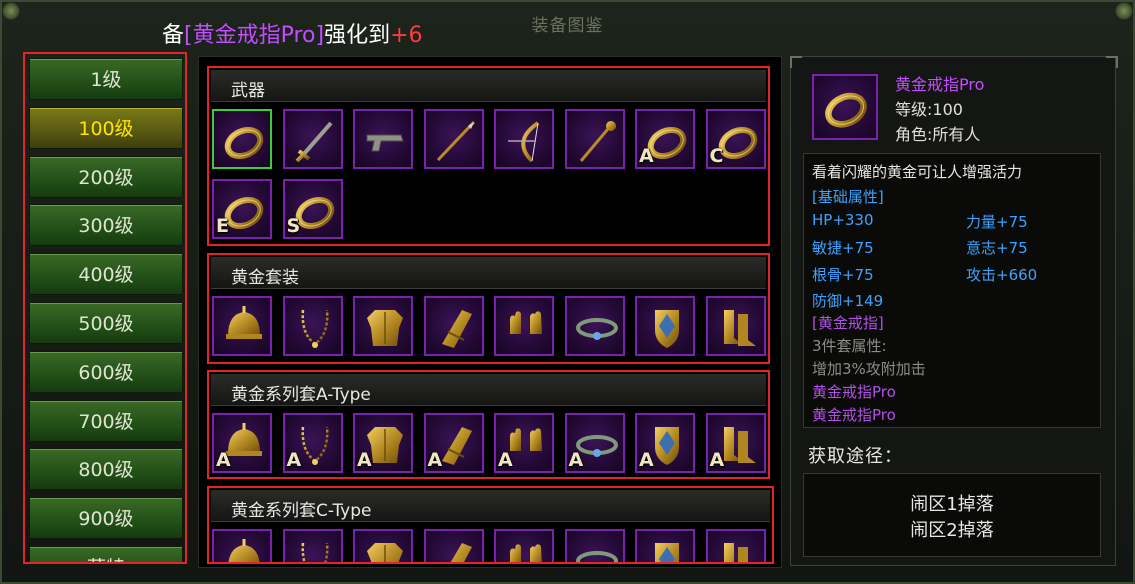 This screenshot has width=1135, height=584. What do you see at coordinates (940, 84) in the screenshot?
I see `detail-item-name: 黄金戒指Pro` at bounding box center [940, 84].